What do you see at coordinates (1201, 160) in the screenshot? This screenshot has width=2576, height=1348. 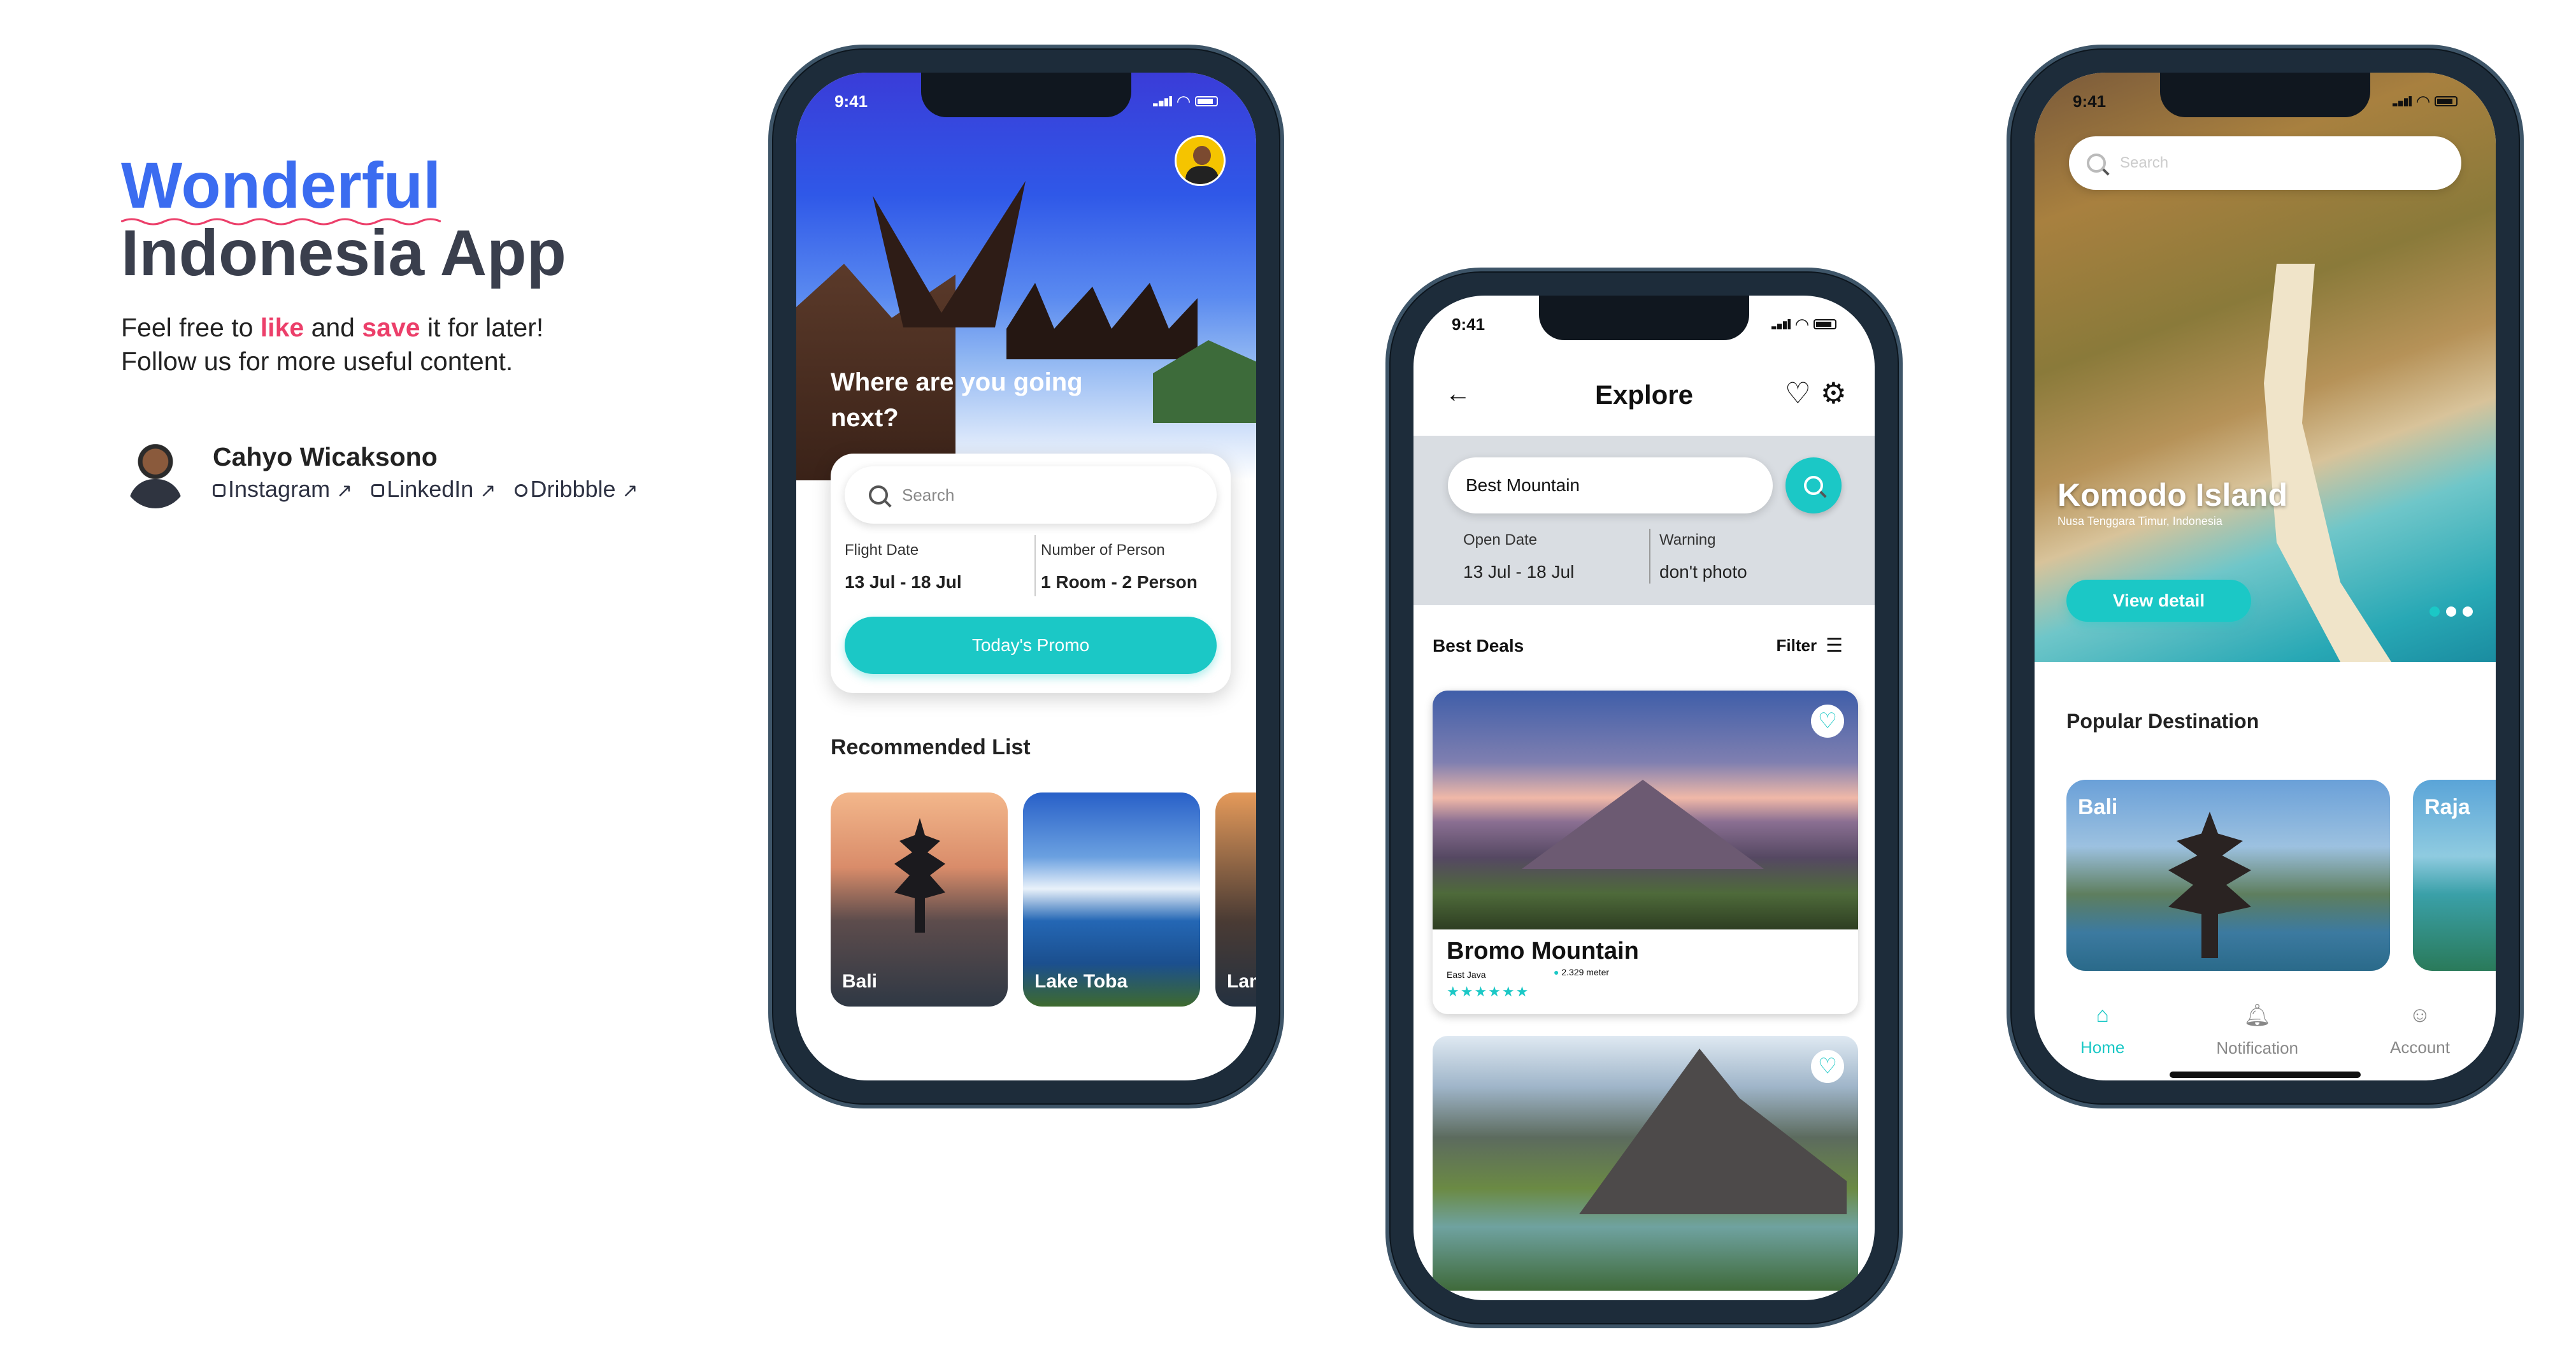 I see `profile-avatar` at bounding box center [1201, 160].